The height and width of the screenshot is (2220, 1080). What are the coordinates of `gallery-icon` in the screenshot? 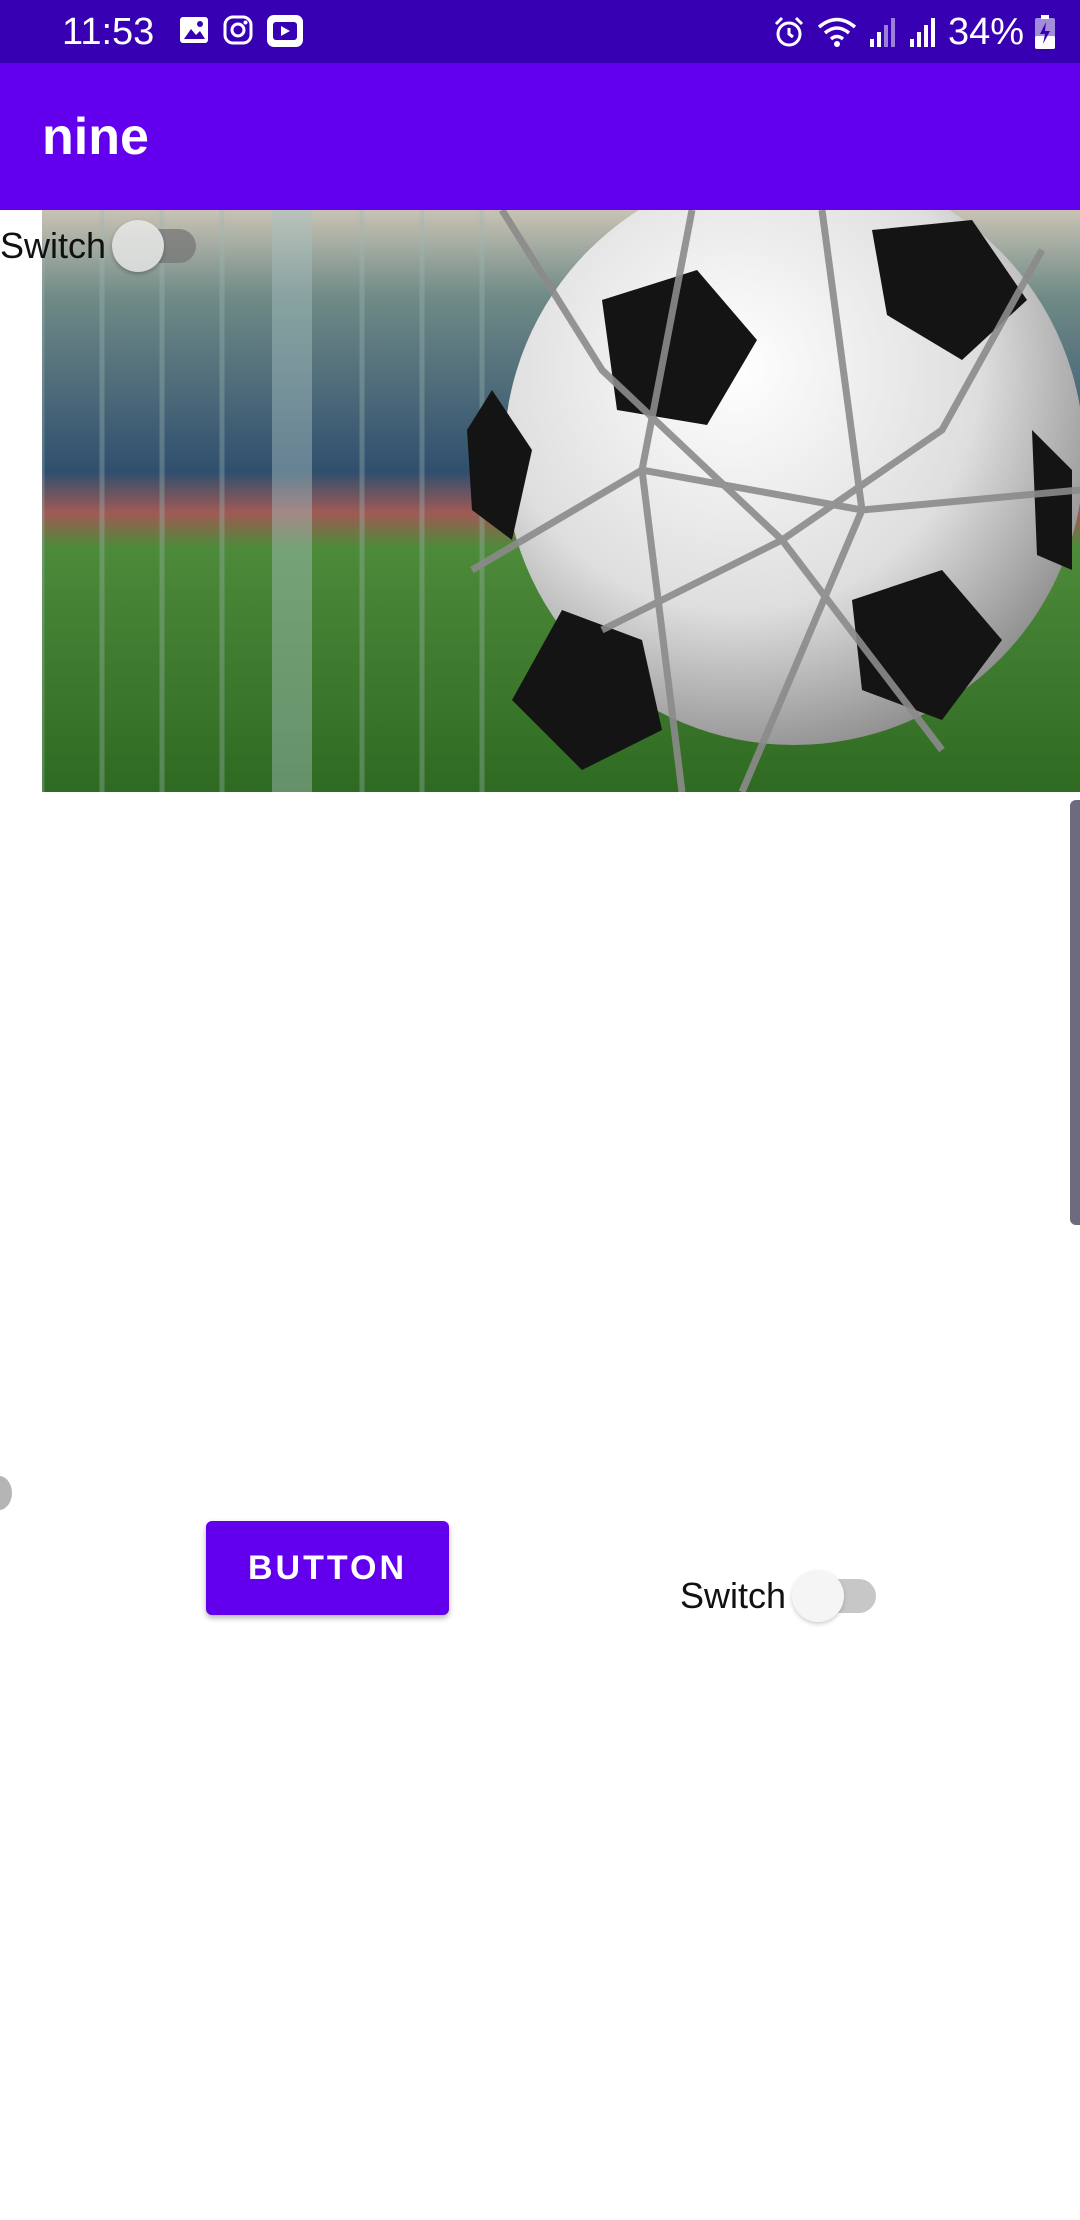 It's located at (194, 30).